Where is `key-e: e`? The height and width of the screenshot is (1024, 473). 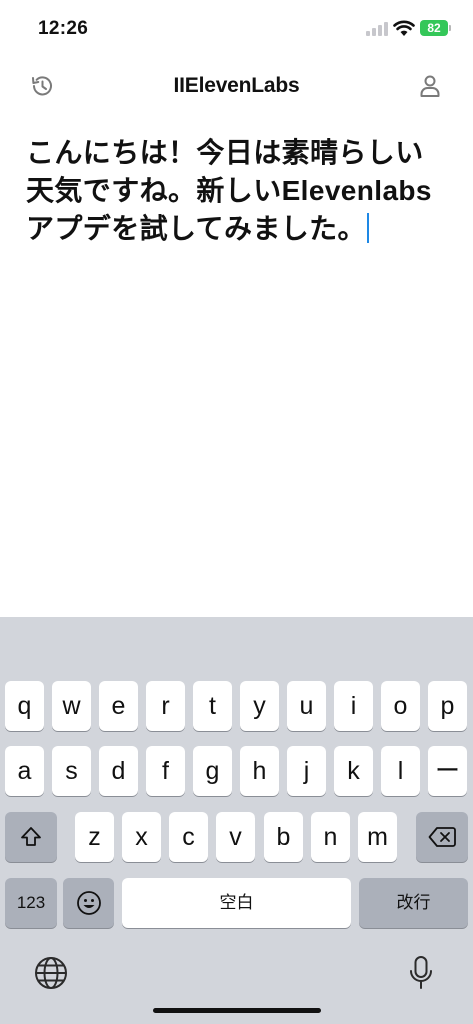
key-e: e is located at coordinates (118, 706).